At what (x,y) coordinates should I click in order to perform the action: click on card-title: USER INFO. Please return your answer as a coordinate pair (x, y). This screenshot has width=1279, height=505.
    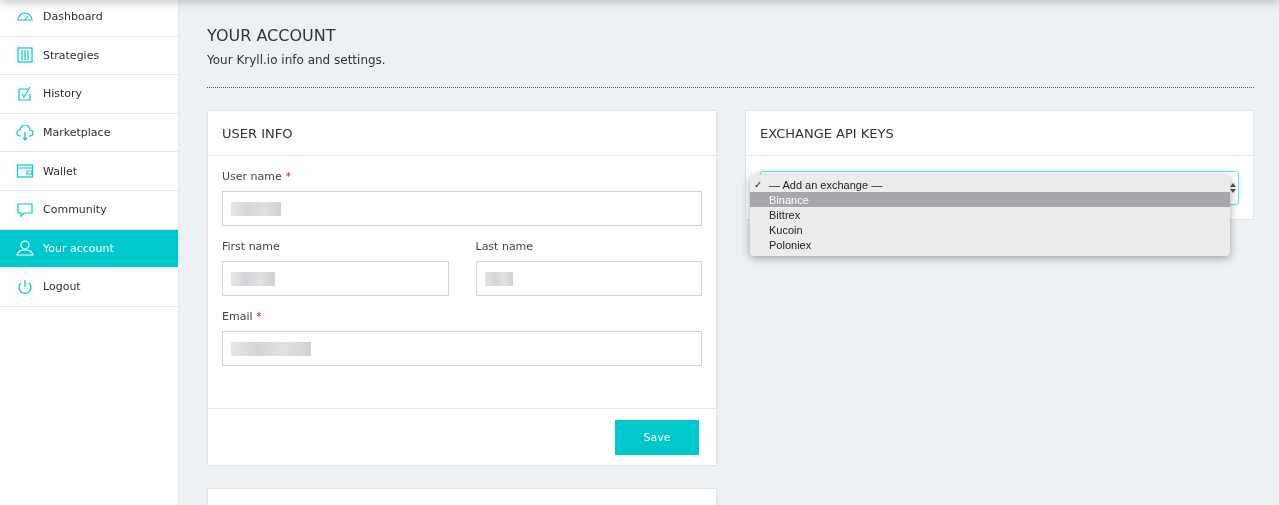
    Looking at the image, I should click on (257, 133).